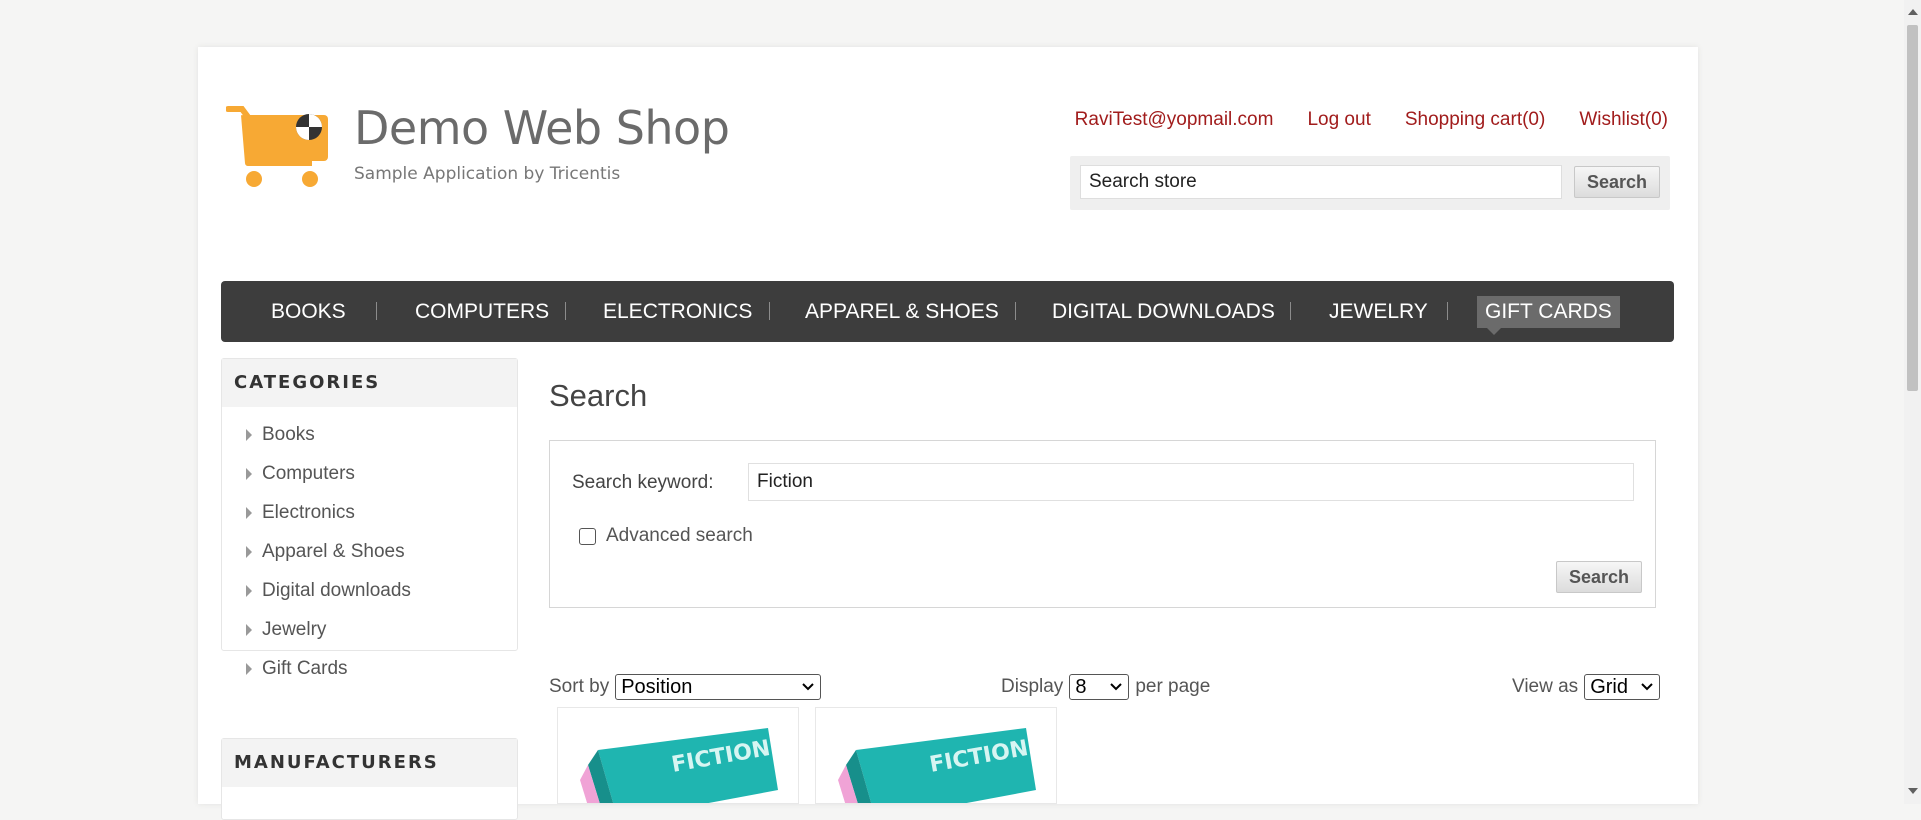 This screenshot has width=1921, height=820. I want to click on shopping-cart-link: Shopping cart(0), so click(1475, 120).